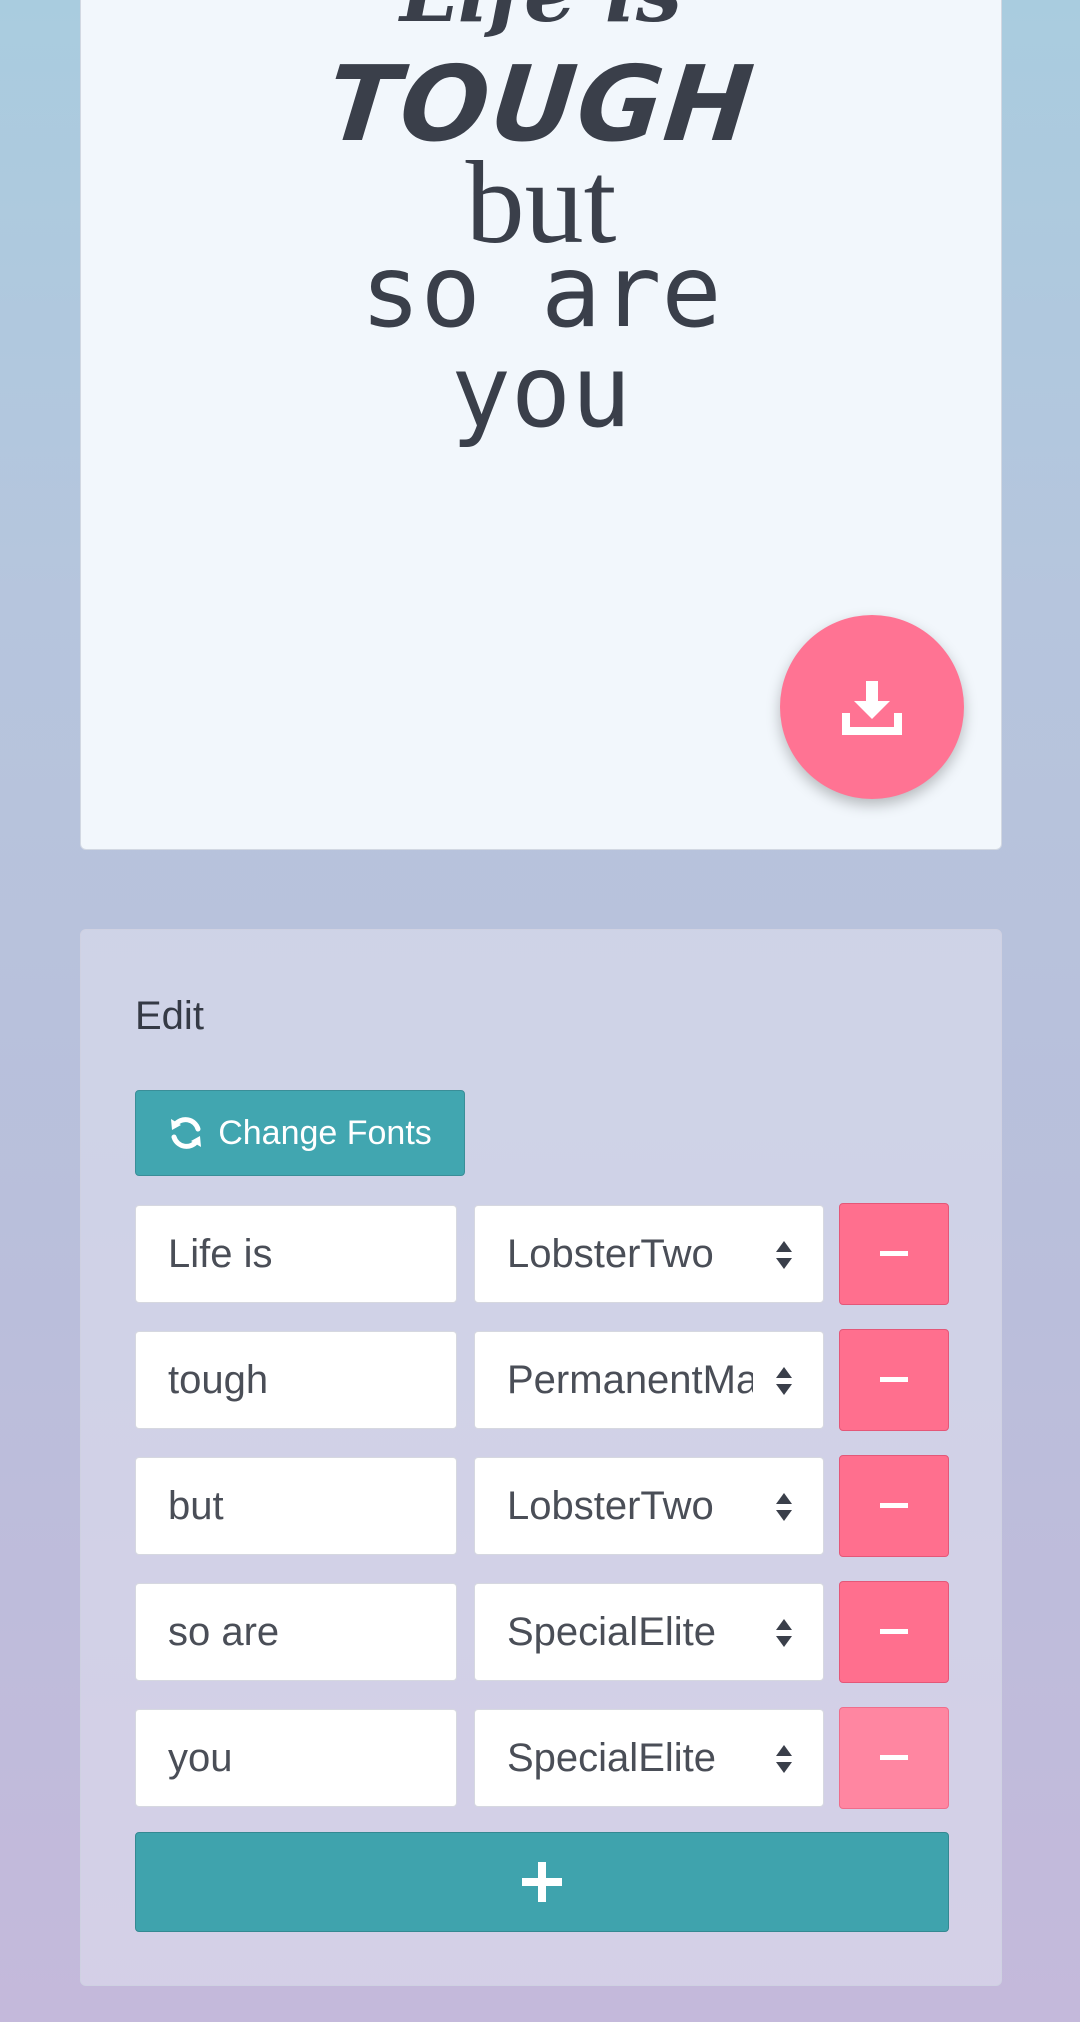  I want to click on change-fonts-label: Change Fonts, so click(325, 1132).